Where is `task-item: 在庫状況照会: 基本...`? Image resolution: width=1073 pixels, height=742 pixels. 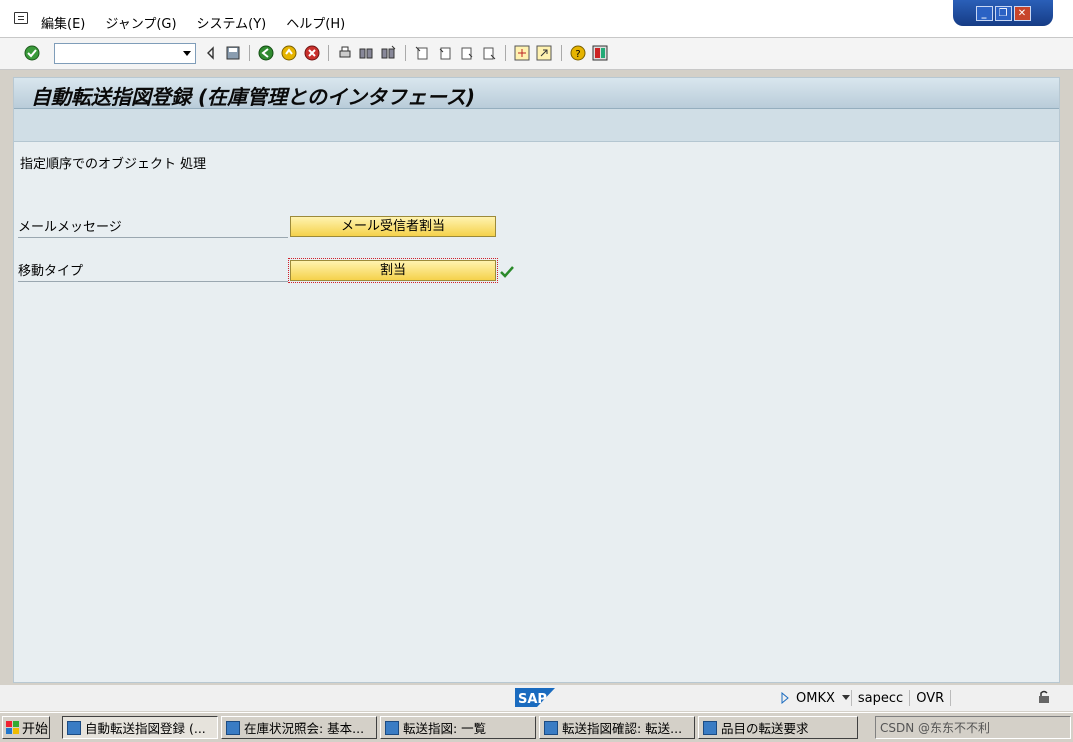
task-item: 在庫状況照会: 基本... is located at coordinates (299, 727).